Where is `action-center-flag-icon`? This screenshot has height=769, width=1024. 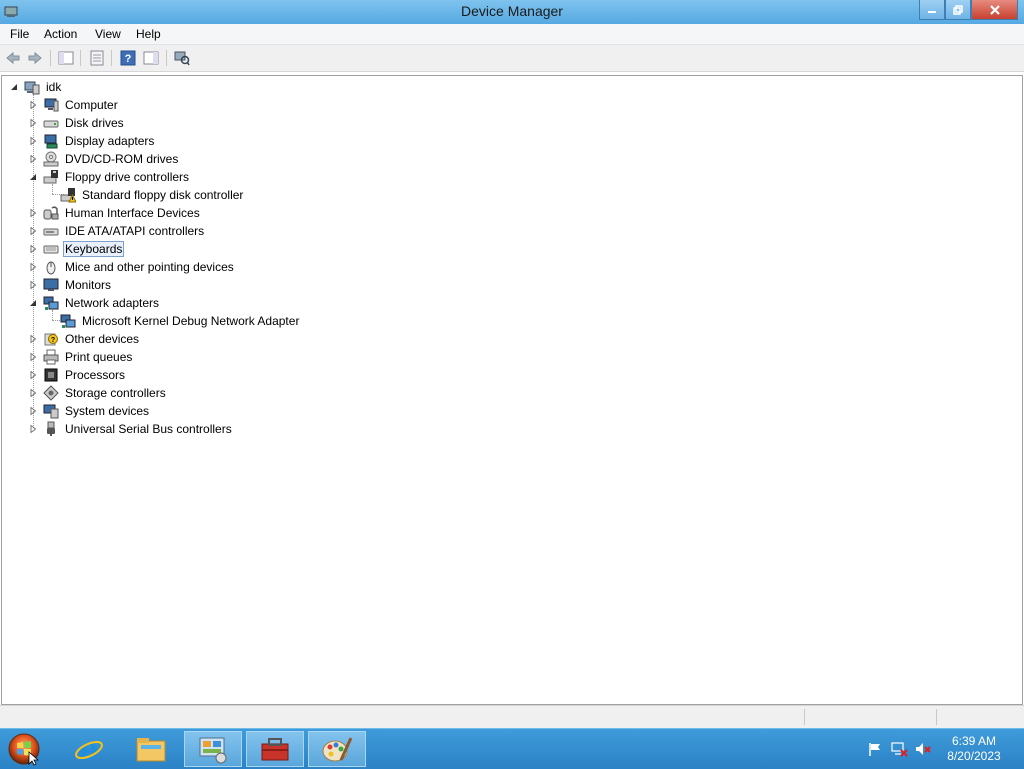 action-center-flag-icon is located at coordinates (875, 749).